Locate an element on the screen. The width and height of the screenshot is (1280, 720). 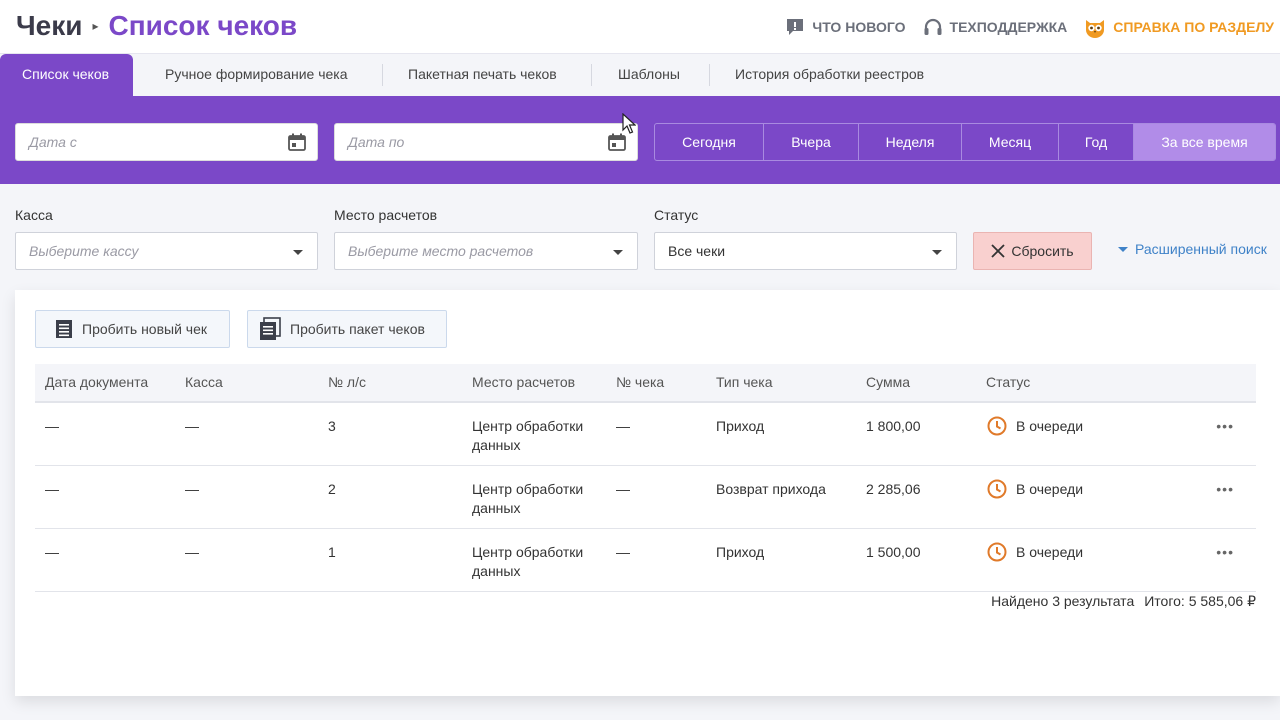
news-icon is located at coordinates (795, 27).